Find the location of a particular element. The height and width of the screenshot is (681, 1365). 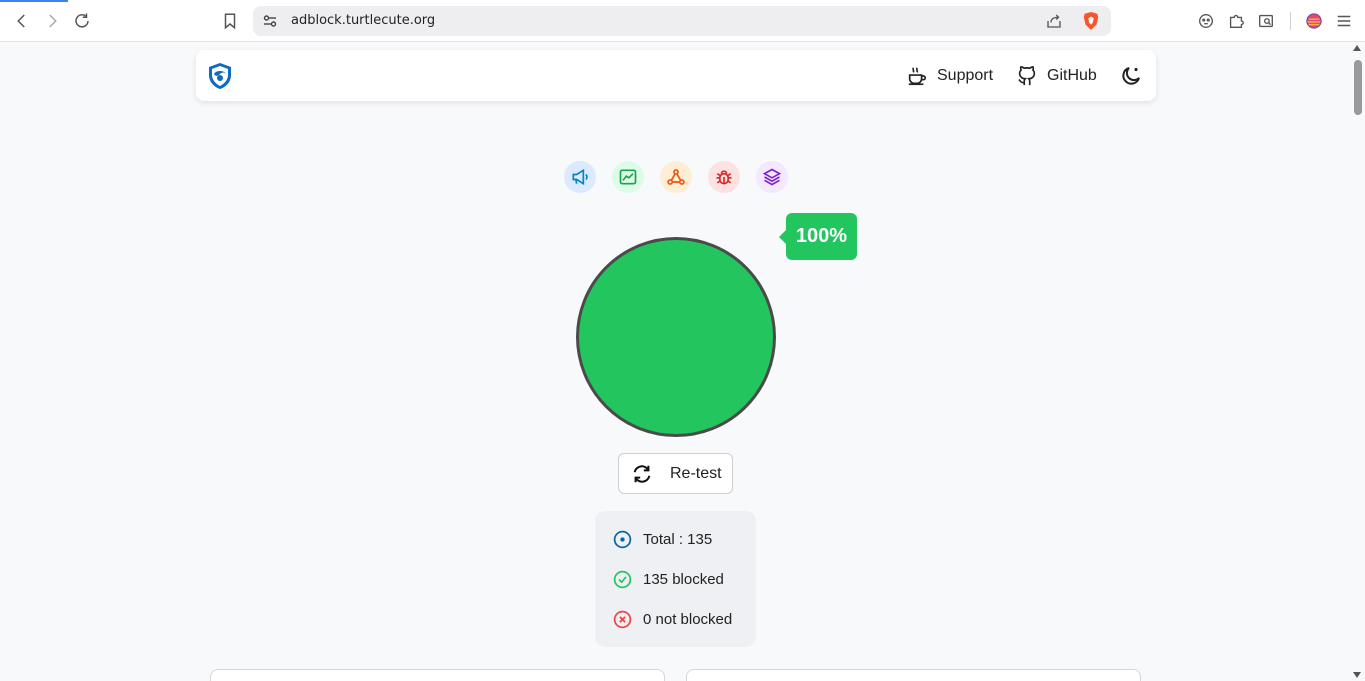

github-icon is located at coordinates (1027, 76).